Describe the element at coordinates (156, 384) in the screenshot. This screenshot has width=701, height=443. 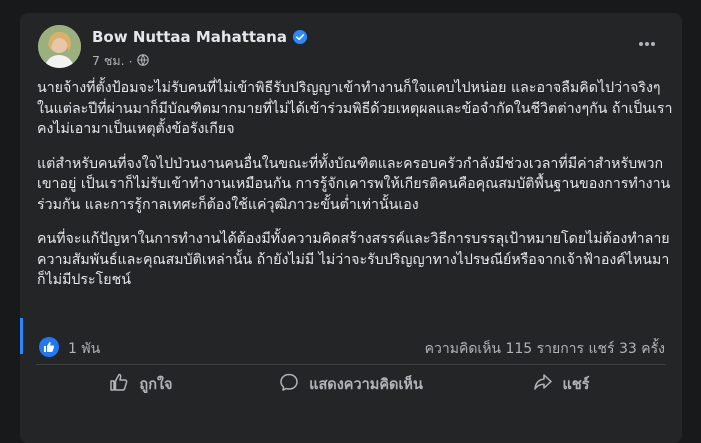
I see `like-label: ถูกใจ` at that location.